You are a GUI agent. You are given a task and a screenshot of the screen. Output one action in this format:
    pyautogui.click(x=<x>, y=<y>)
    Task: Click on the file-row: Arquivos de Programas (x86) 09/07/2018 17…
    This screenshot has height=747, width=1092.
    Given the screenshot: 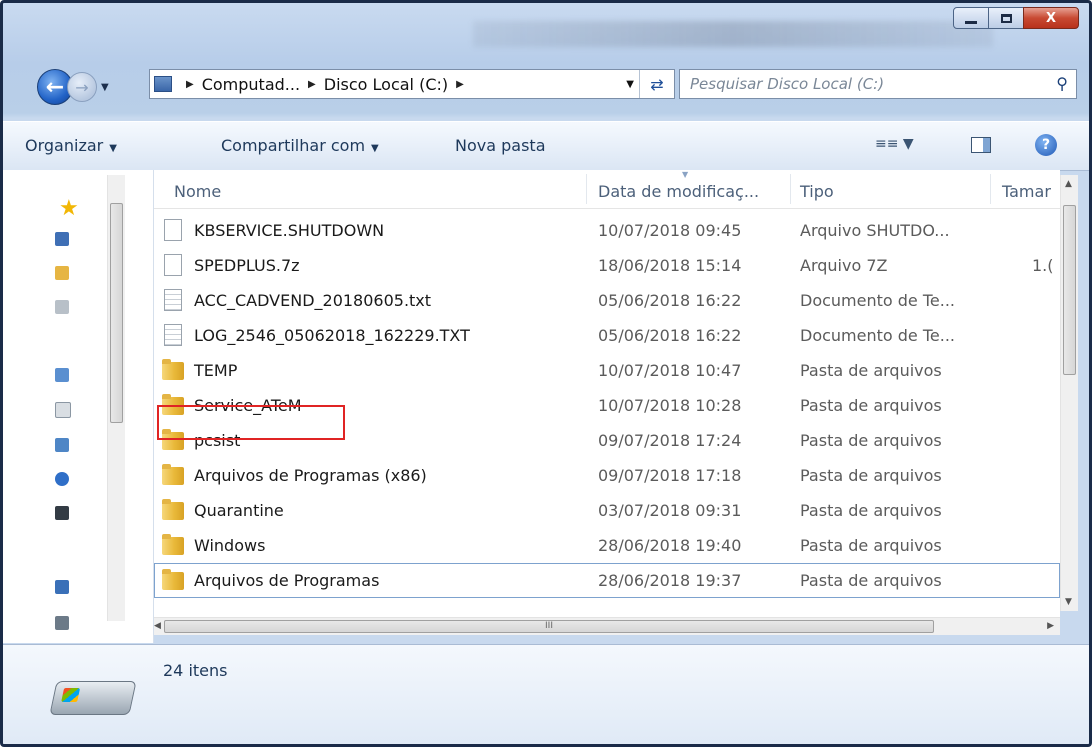 What is the action you would take?
    pyautogui.click(x=607, y=475)
    